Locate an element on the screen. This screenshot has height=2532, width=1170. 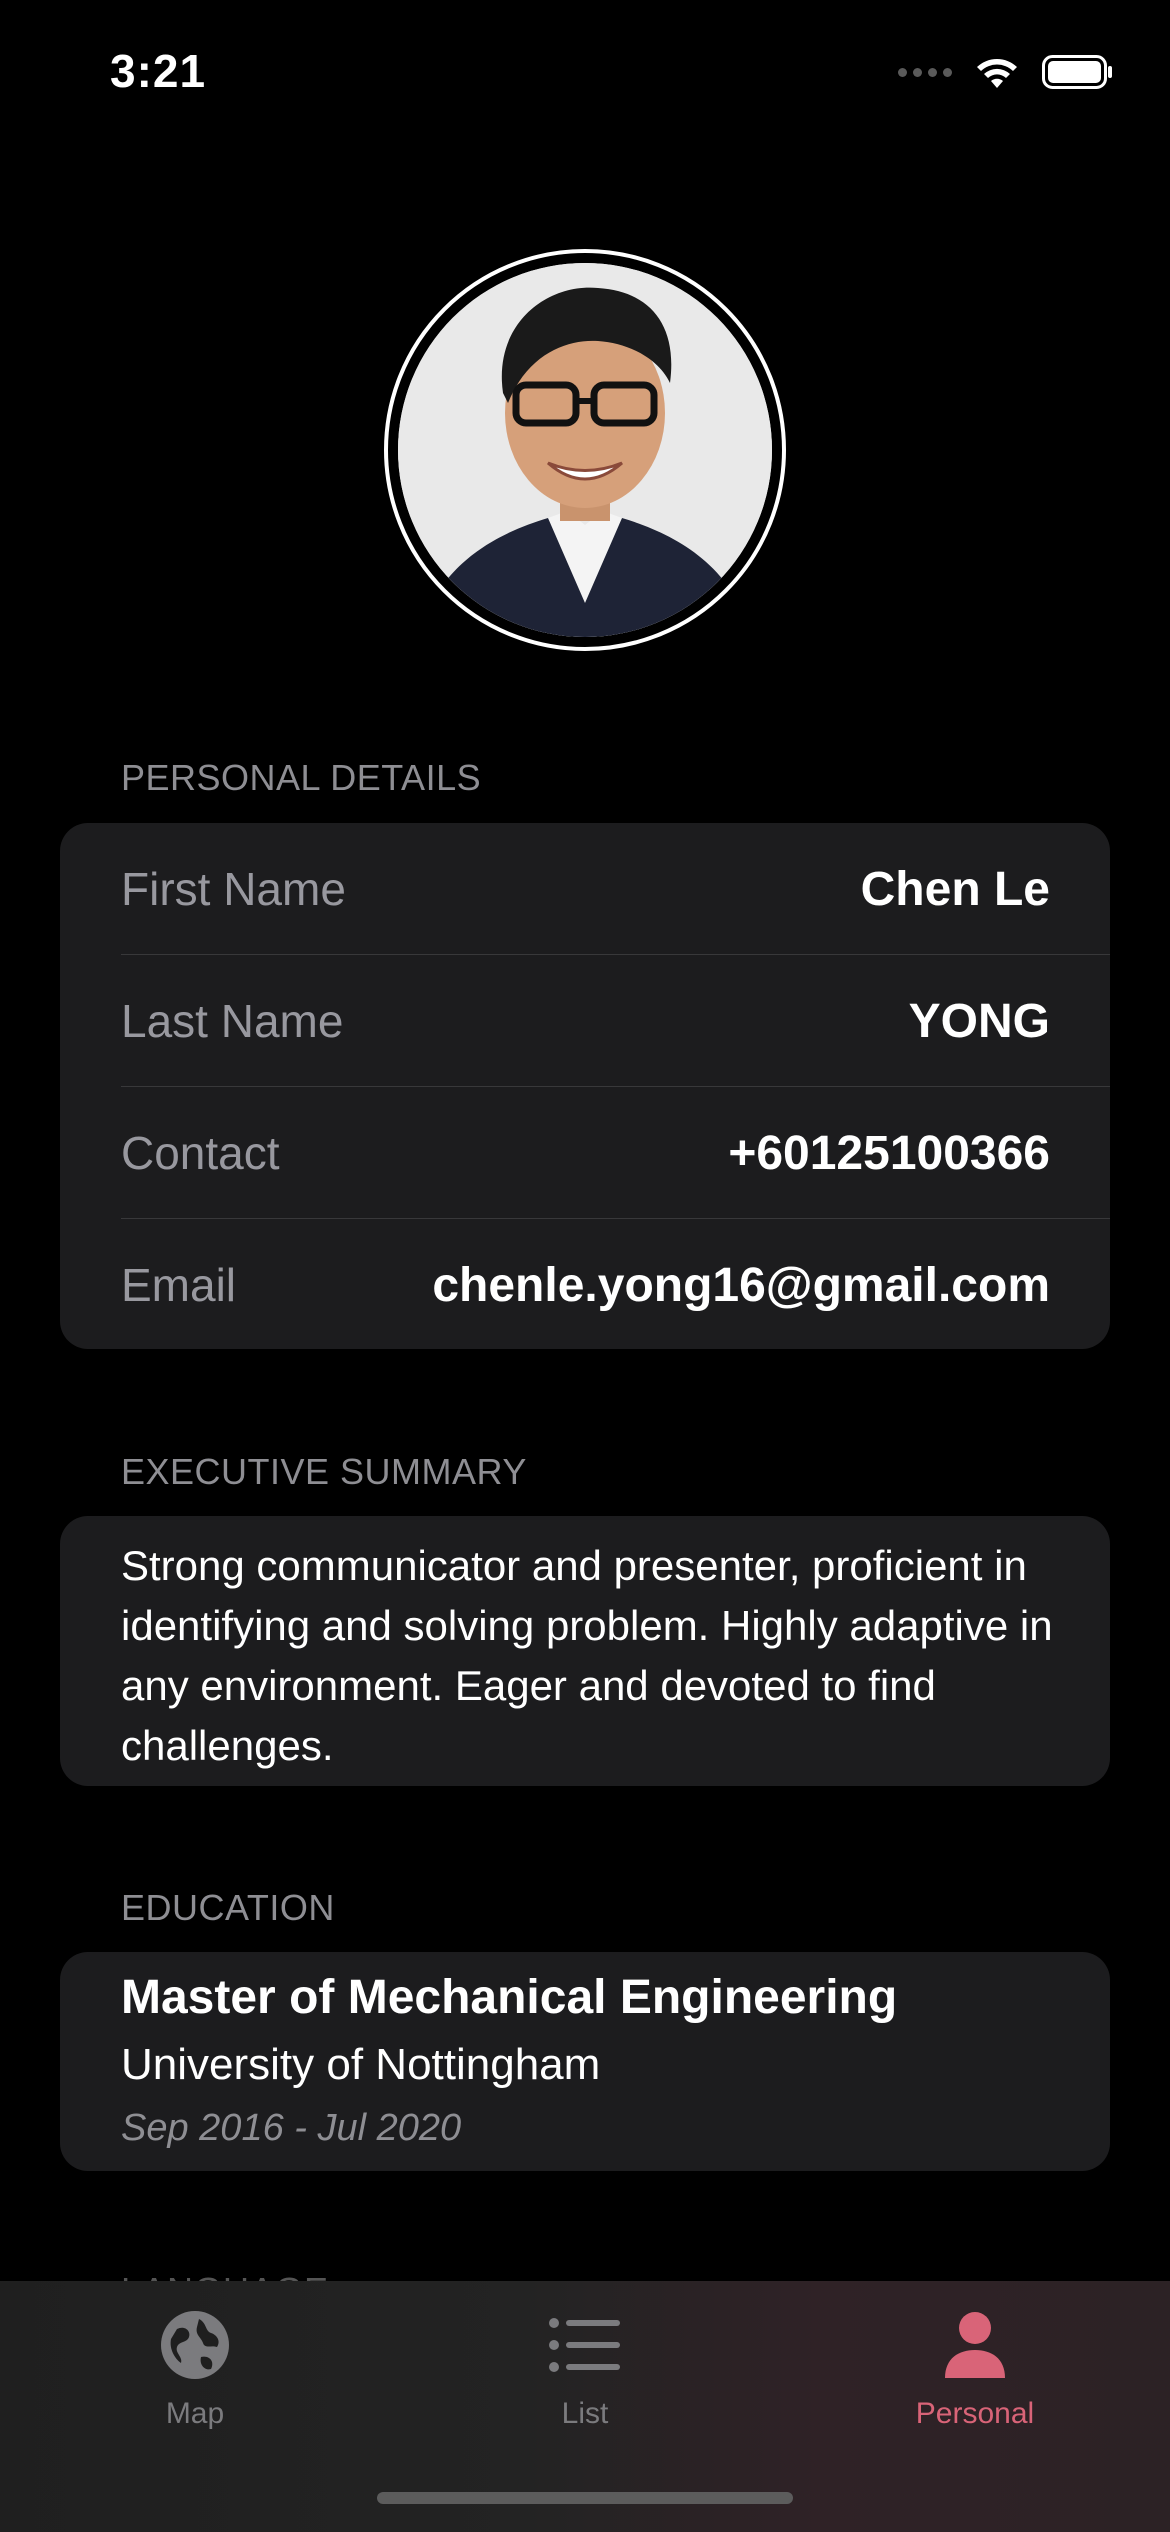
home-indicator is located at coordinates (585, 2498).